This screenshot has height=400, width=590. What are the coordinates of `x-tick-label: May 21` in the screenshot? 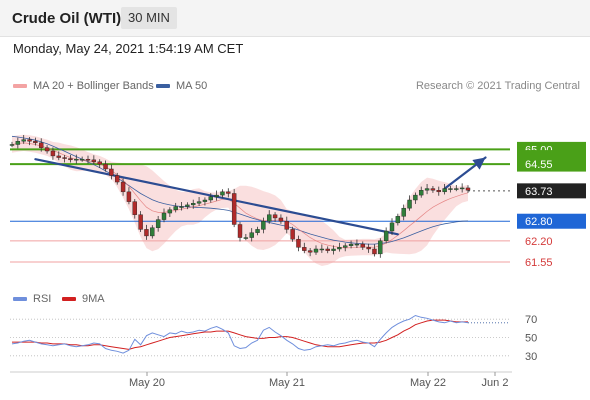 It's located at (287, 383).